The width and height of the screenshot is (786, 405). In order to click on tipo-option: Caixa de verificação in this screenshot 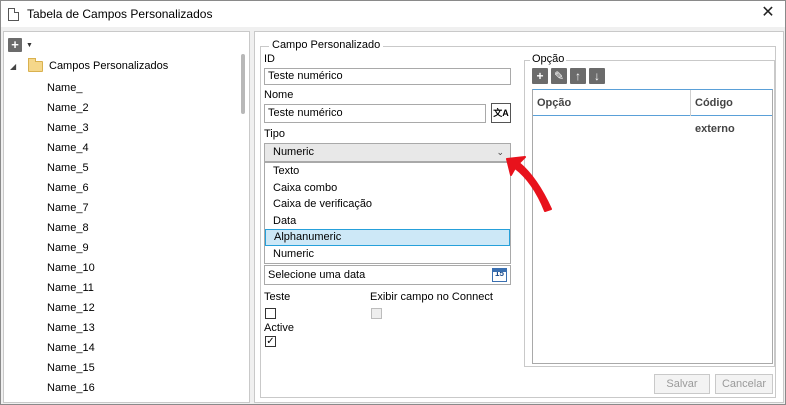, I will do `click(387, 204)`.